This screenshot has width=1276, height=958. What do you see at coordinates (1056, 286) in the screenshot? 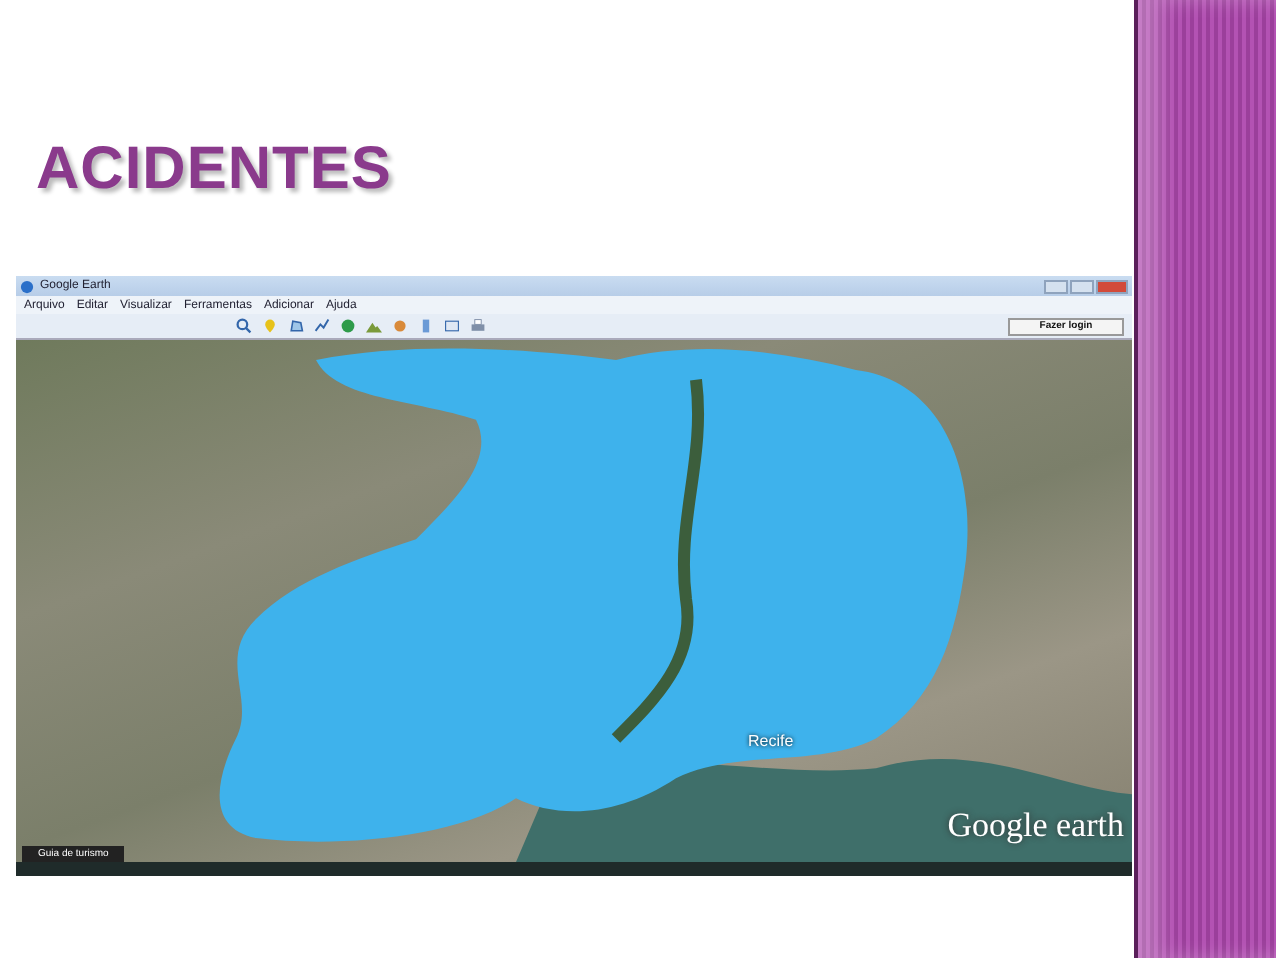
I see `minimize-button` at bounding box center [1056, 286].